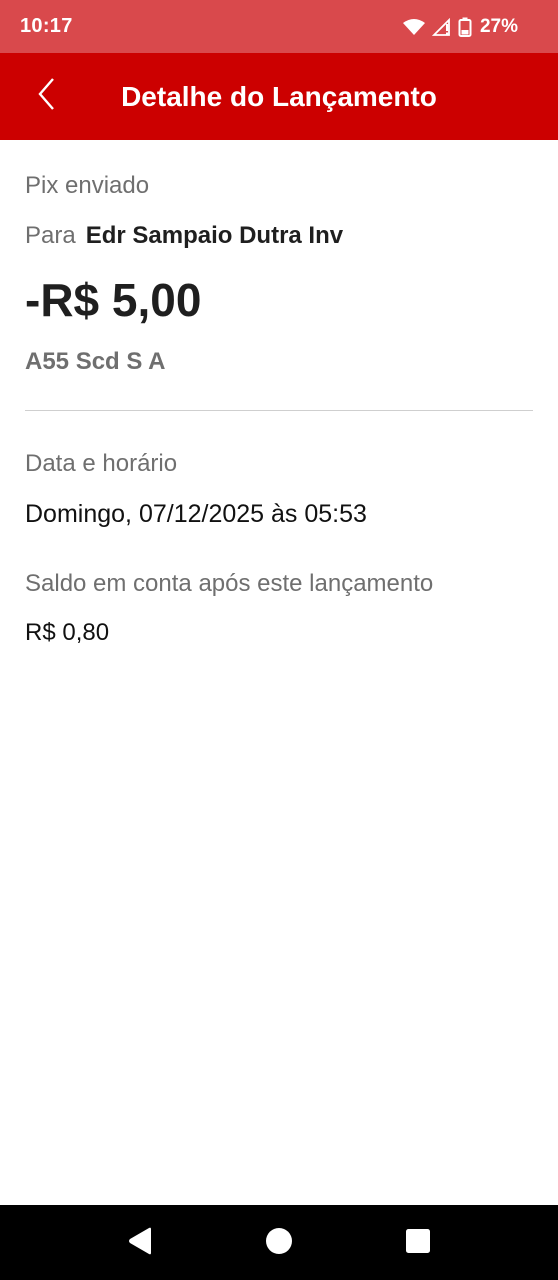  What do you see at coordinates (279, 26) in the screenshot?
I see `status-bar: 10:17 27%` at bounding box center [279, 26].